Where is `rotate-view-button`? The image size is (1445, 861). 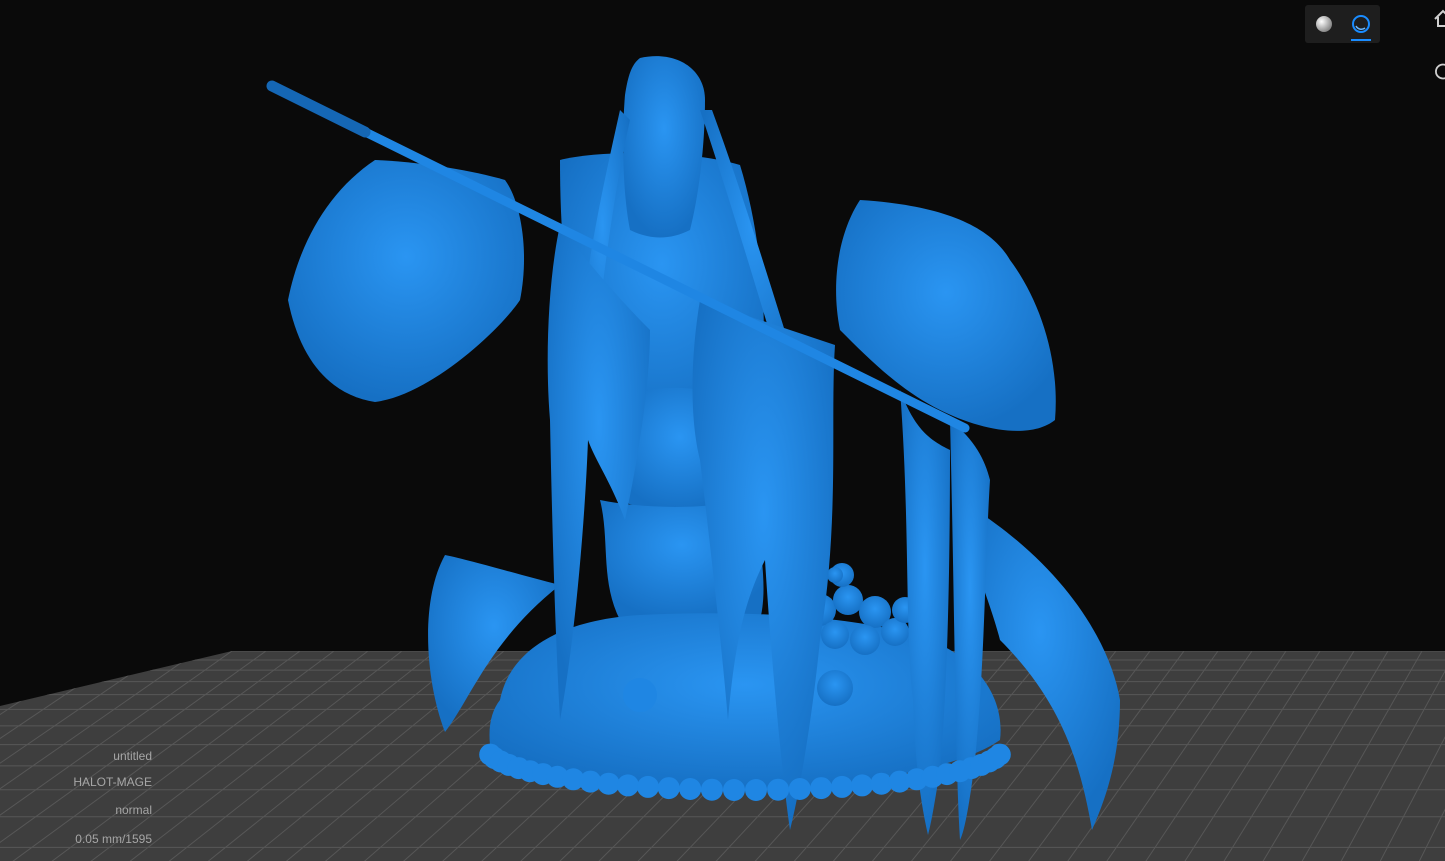 rotate-view-button is located at coordinates (1438, 71).